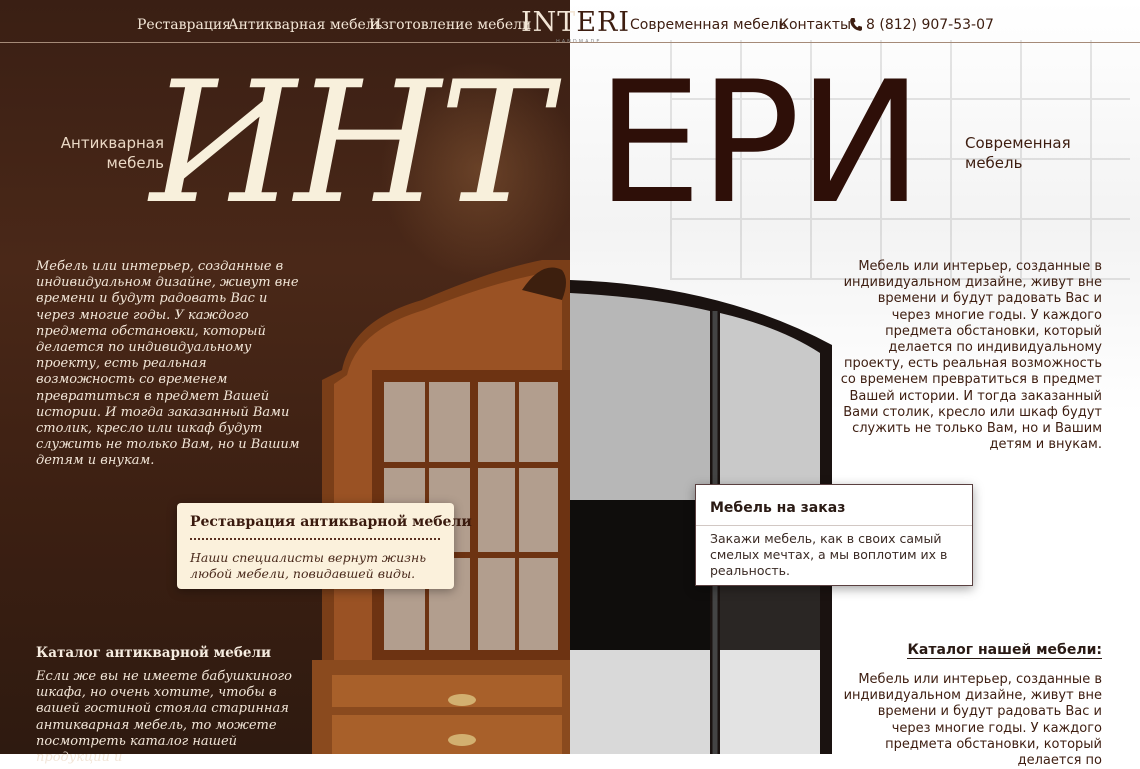 The width and height of the screenshot is (1140, 769). What do you see at coordinates (305, 25) in the screenshot?
I see `nav-antique-furniture: Антикварная мебель` at bounding box center [305, 25].